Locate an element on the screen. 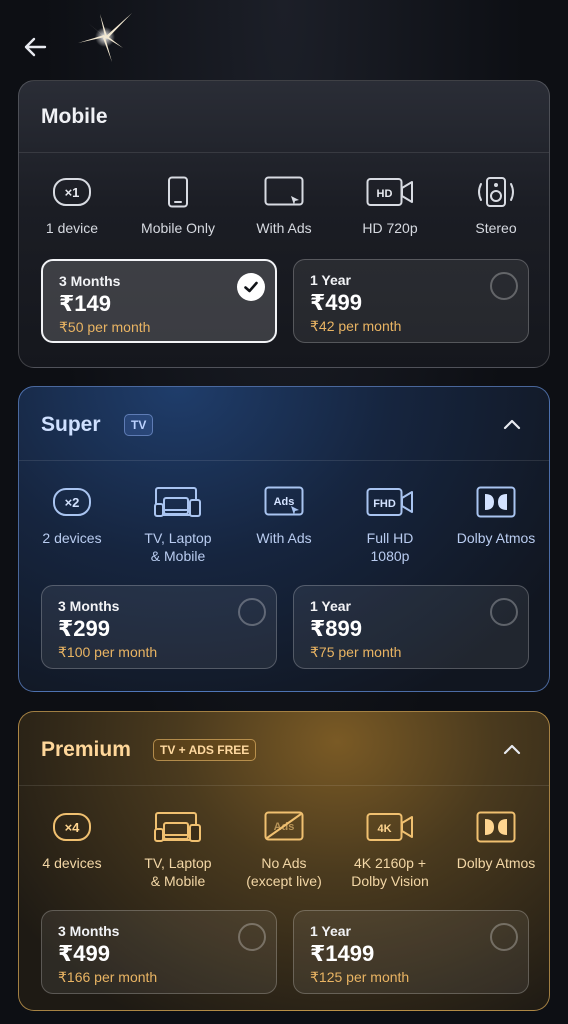 This screenshot has width=568, height=1024. feature-label: Mobile Only is located at coordinates (178, 228).